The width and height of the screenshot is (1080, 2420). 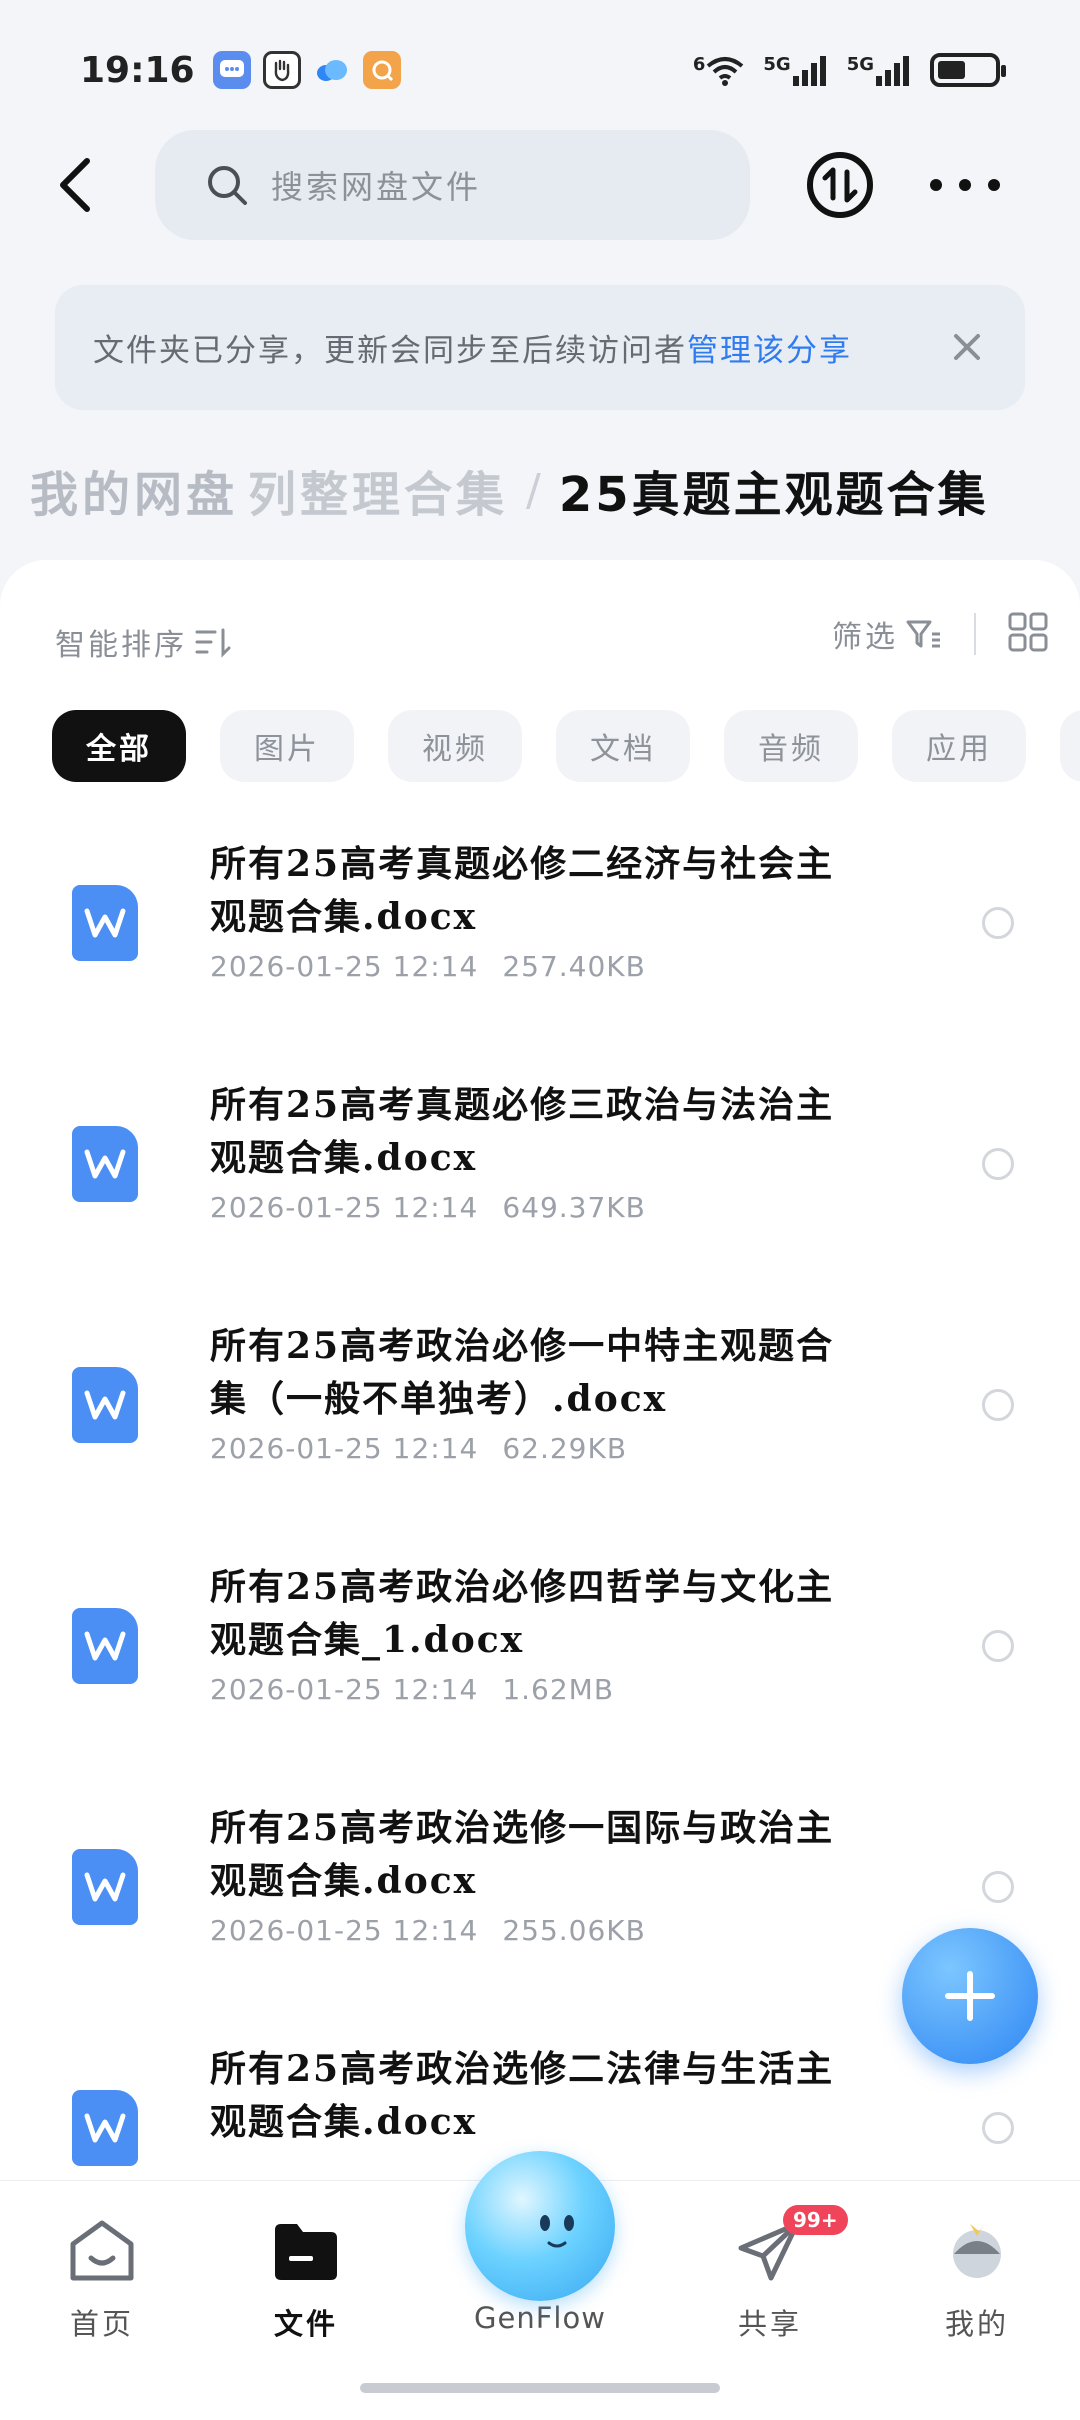 What do you see at coordinates (623, 746) in the screenshot?
I see `tab-documents: 文档` at bounding box center [623, 746].